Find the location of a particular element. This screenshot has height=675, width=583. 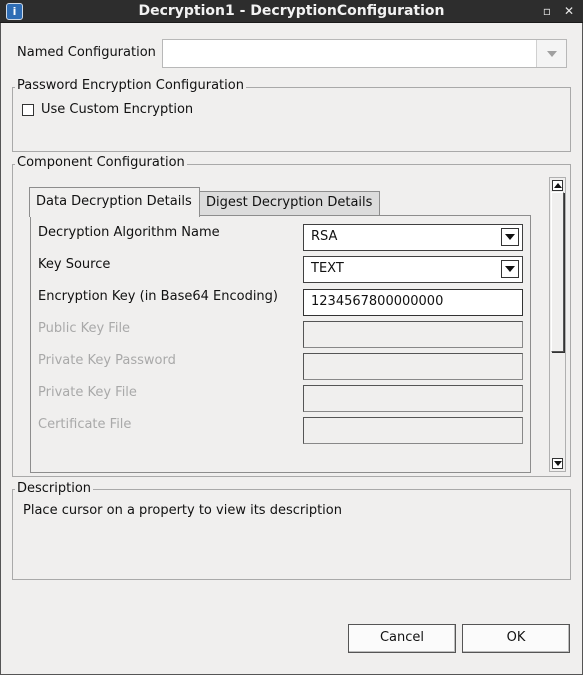

component-configuration-title: Component Configuration is located at coordinates (101, 162).